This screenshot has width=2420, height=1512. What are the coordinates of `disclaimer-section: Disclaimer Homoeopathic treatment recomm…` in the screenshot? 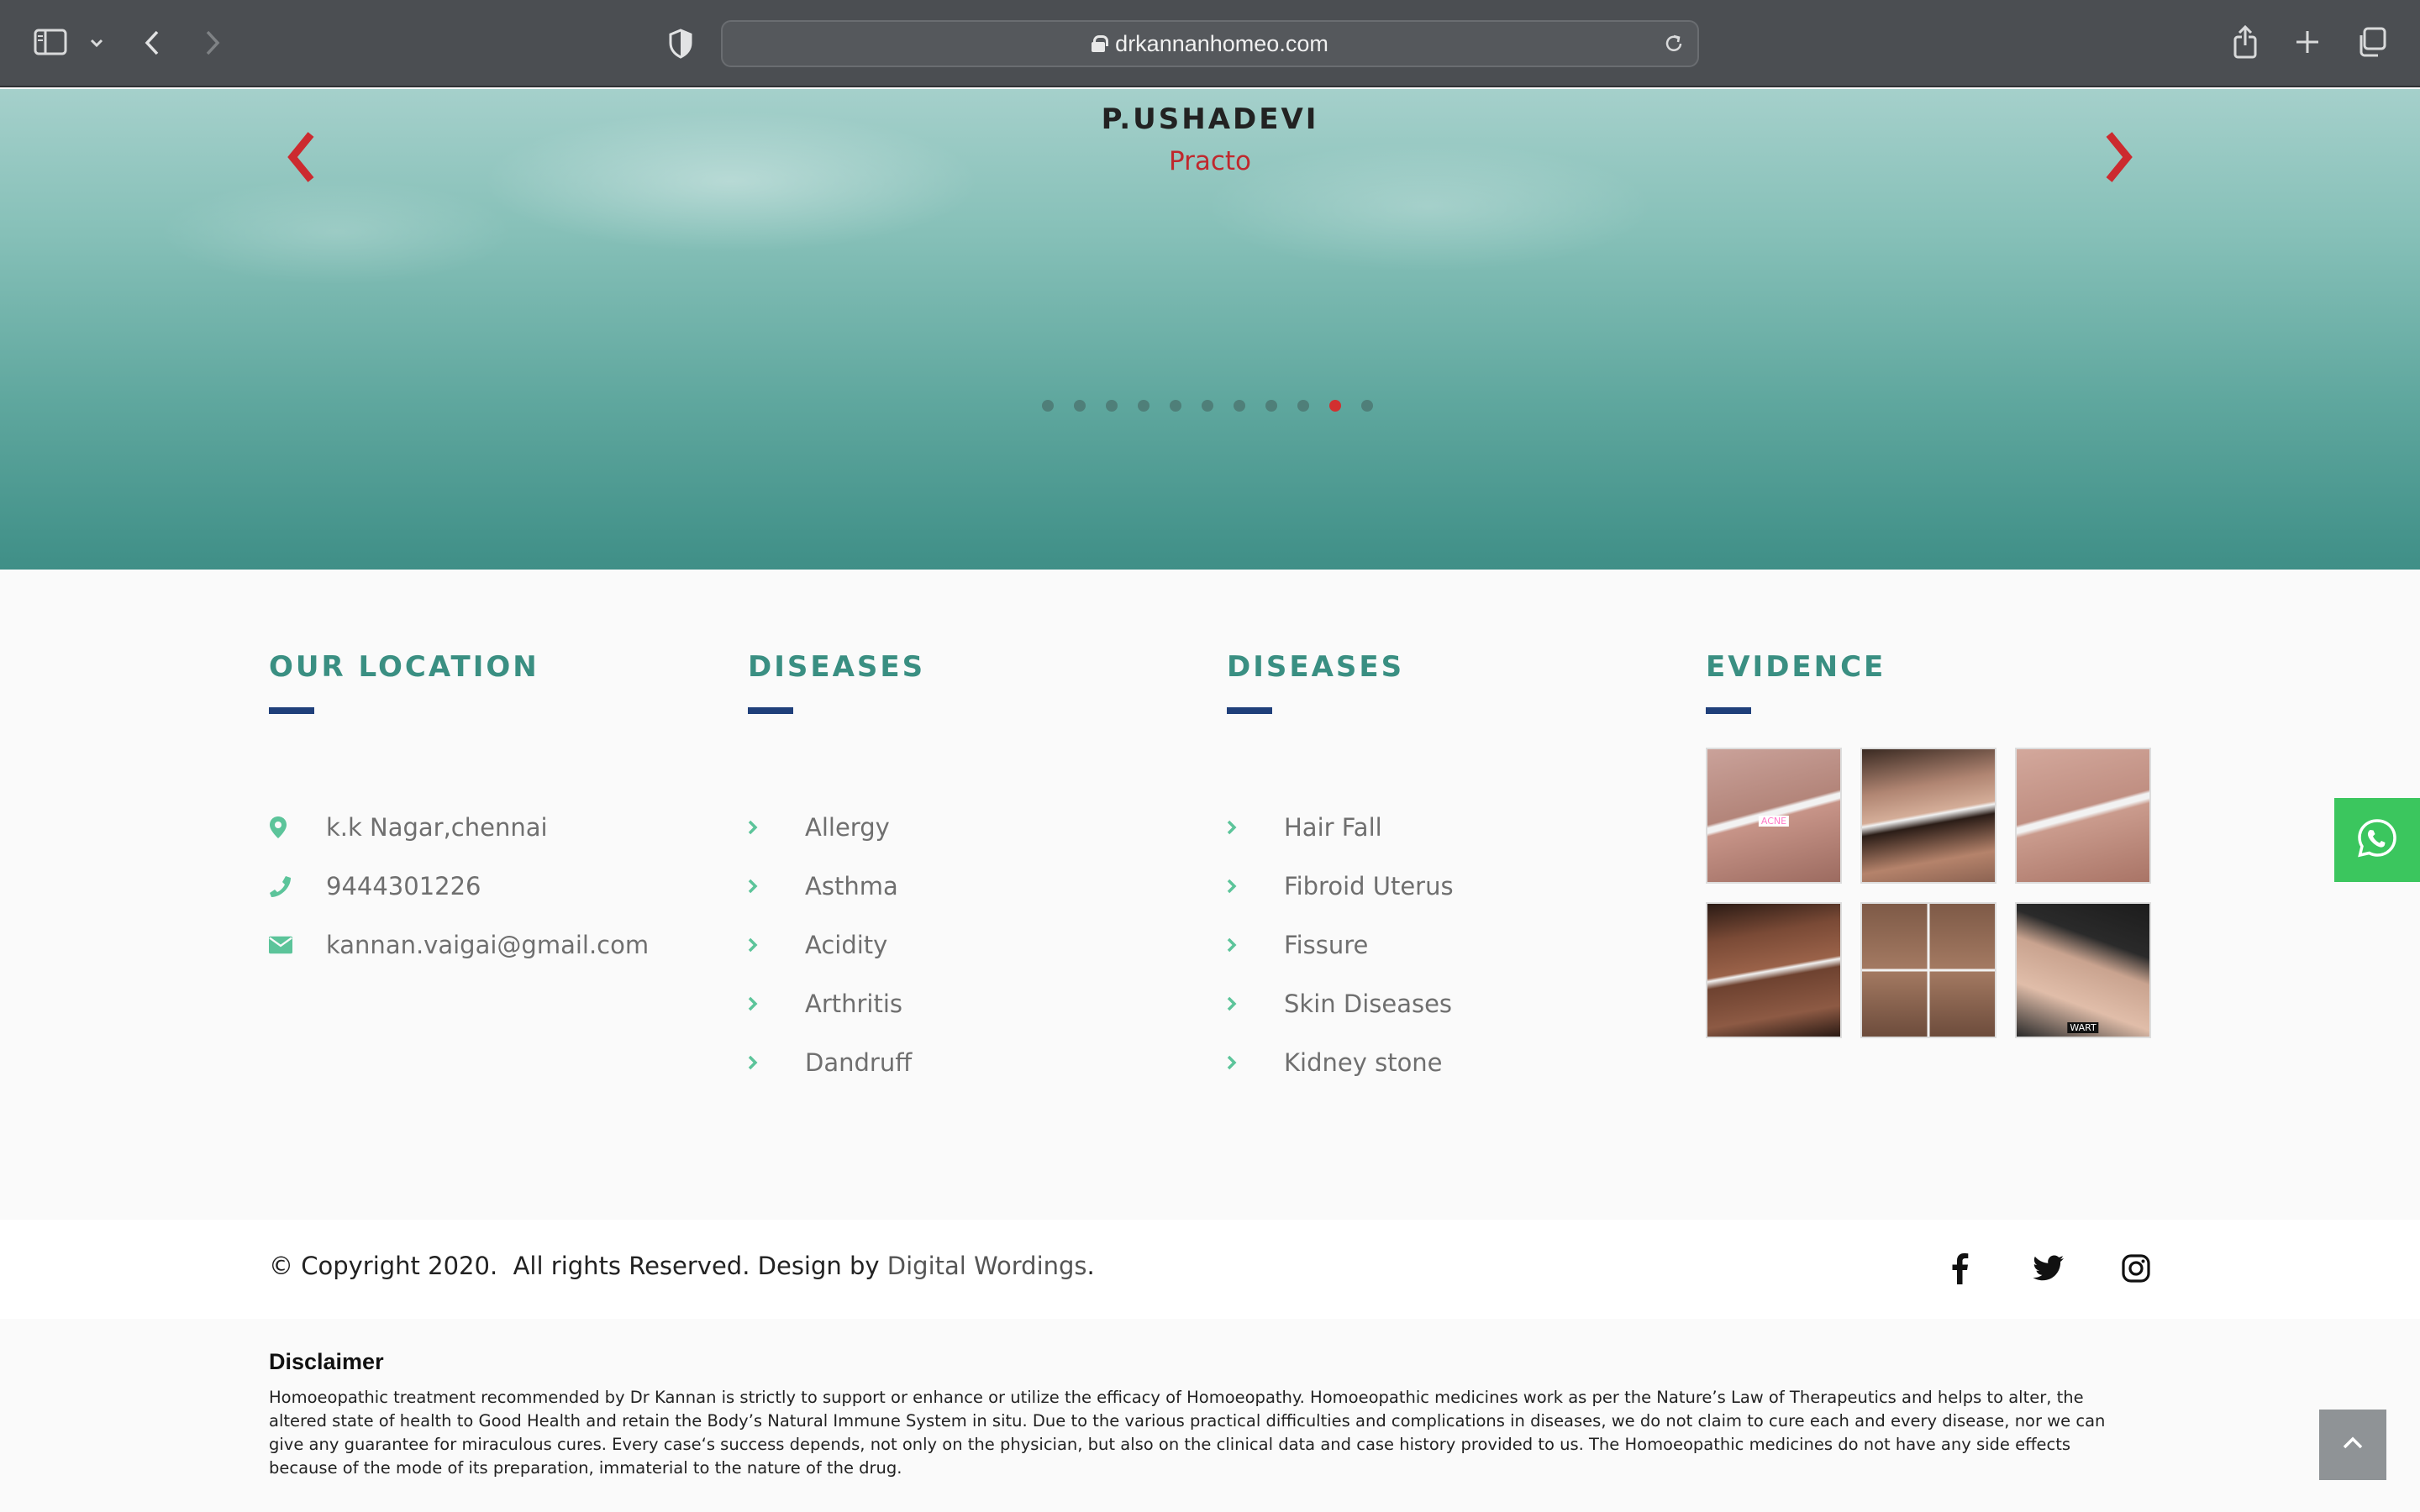 It's located at (1210, 1415).